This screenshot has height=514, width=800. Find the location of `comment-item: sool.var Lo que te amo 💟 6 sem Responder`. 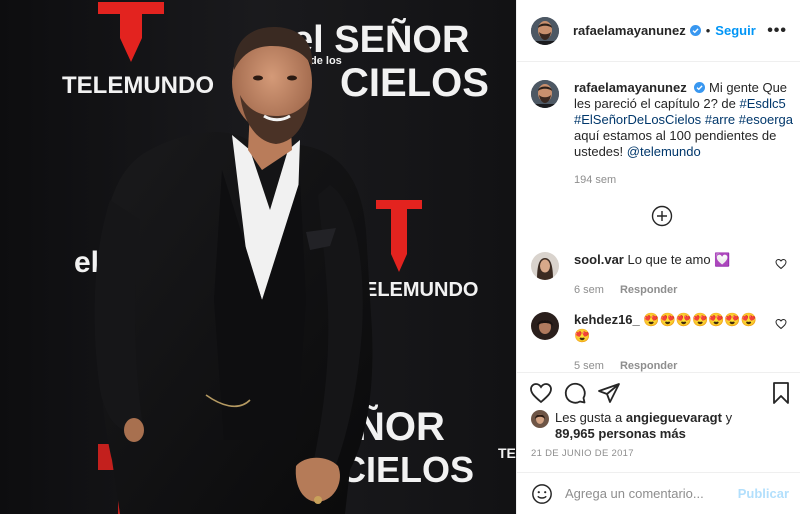

comment-item: sool.var Lo que te amo 💟 6 sem Responder is located at coordinates (662, 275).